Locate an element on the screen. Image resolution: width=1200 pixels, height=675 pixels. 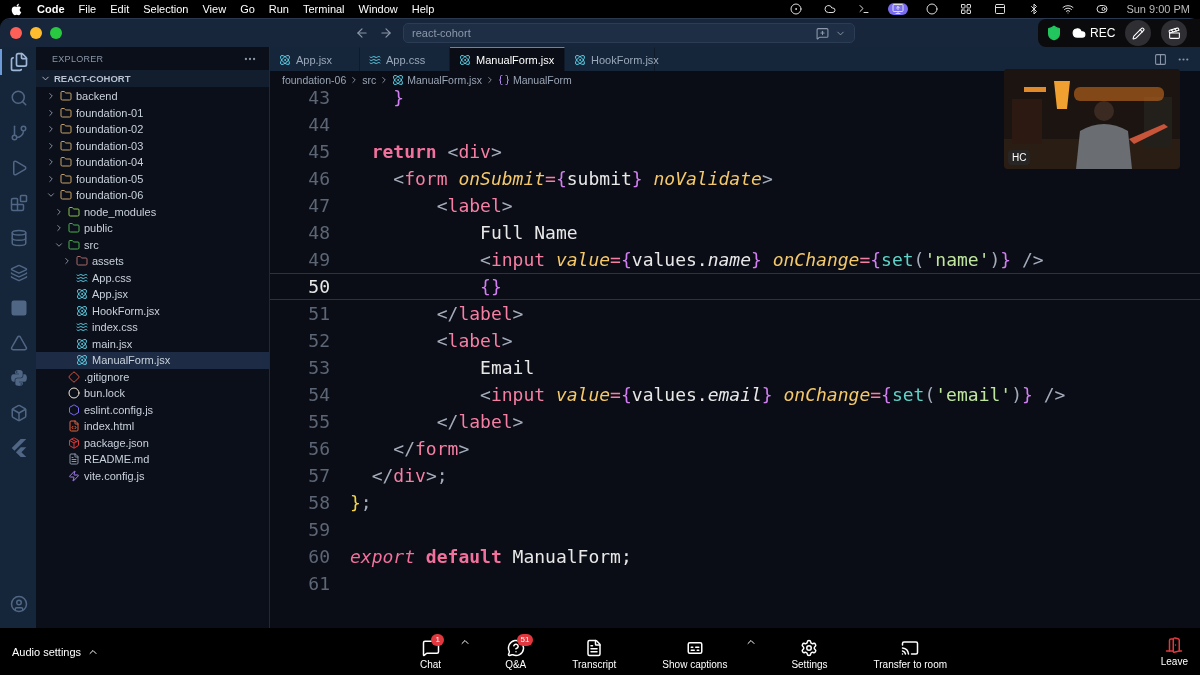
maximize-button is located at coordinates (56, 33).